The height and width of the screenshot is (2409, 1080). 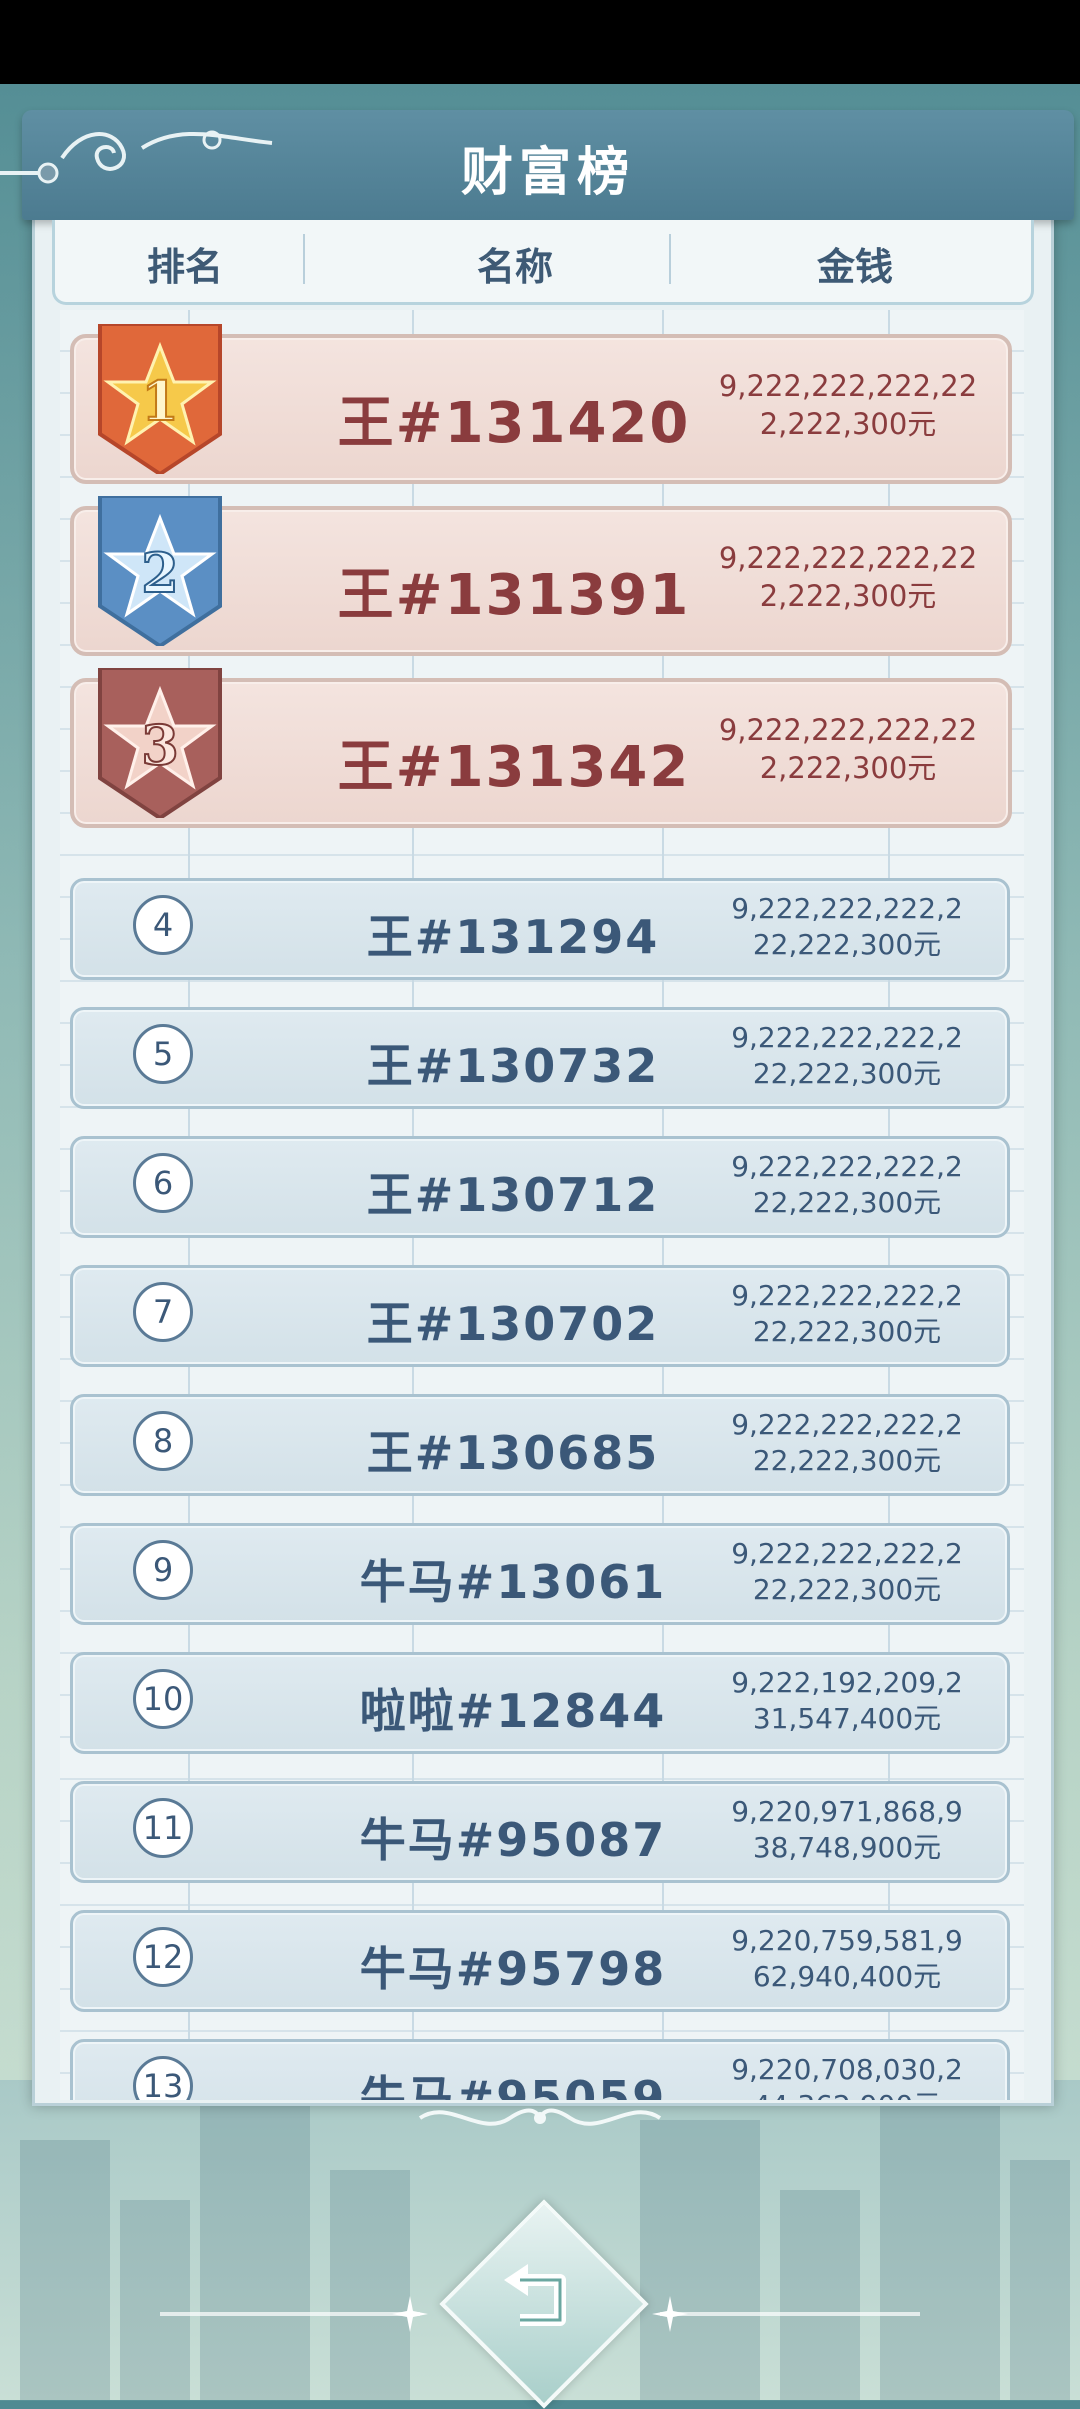 I want to click on table-header: 排名 名称 金钱, so click(x=543, y=262).